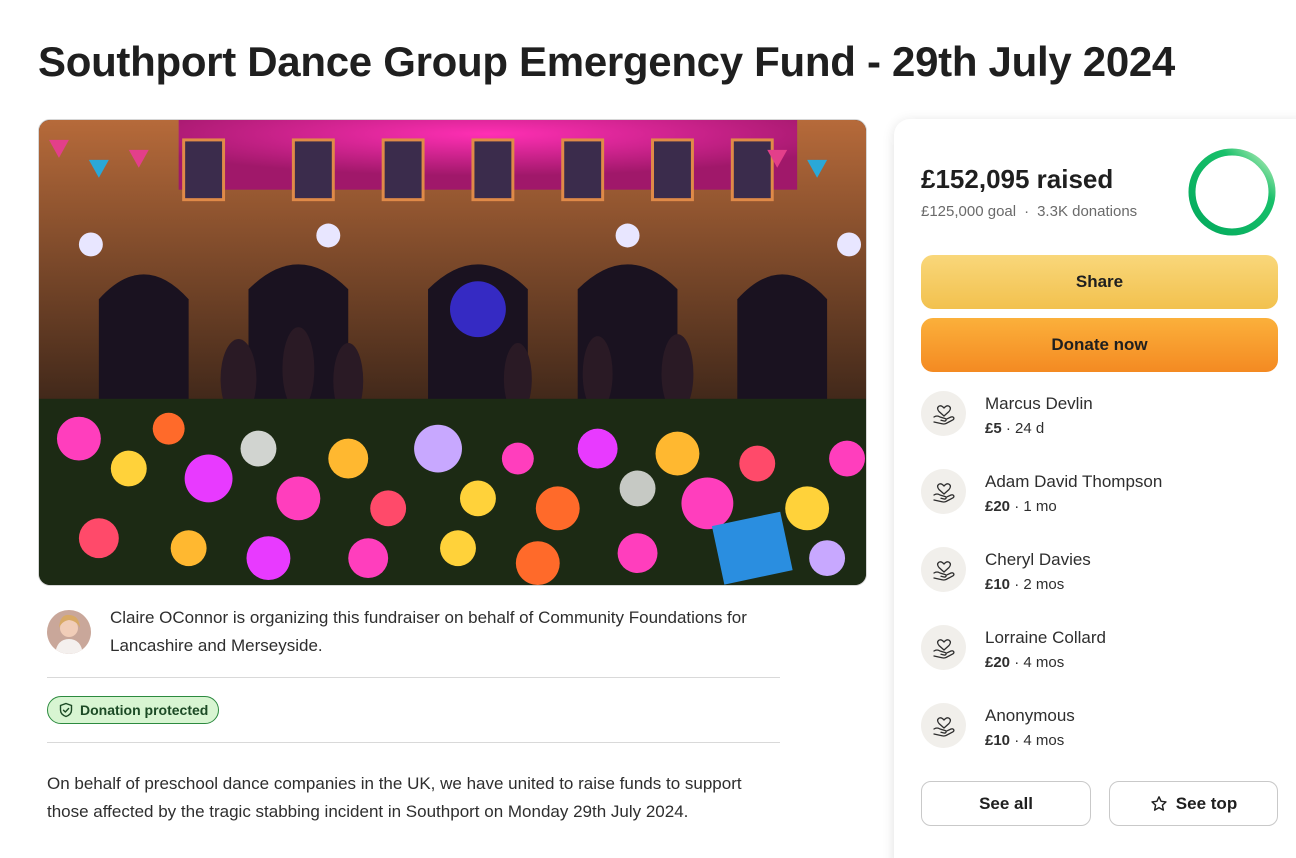 The width and height of the screenshot is (1296, 858). What do you see at coordinates (1099, 497) in the screenshot?
I see `donor-row: Adam David Thompson £20 · 1 mo` at bounding box center [1099, 497].